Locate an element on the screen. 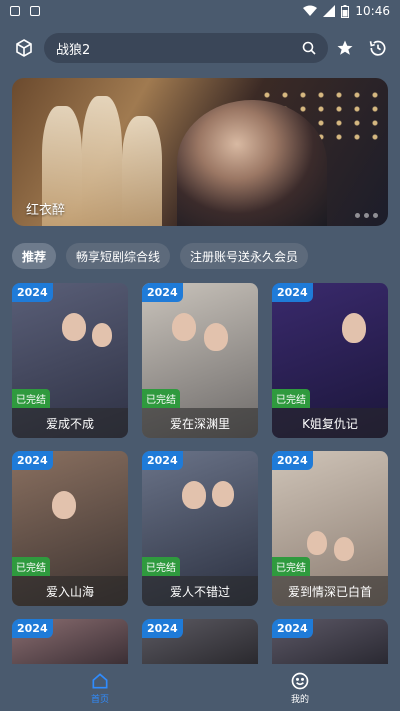 The width and height of the screenshot is (400, 711). card-title: K姐复仇记 is located at coordinates (330, 423).